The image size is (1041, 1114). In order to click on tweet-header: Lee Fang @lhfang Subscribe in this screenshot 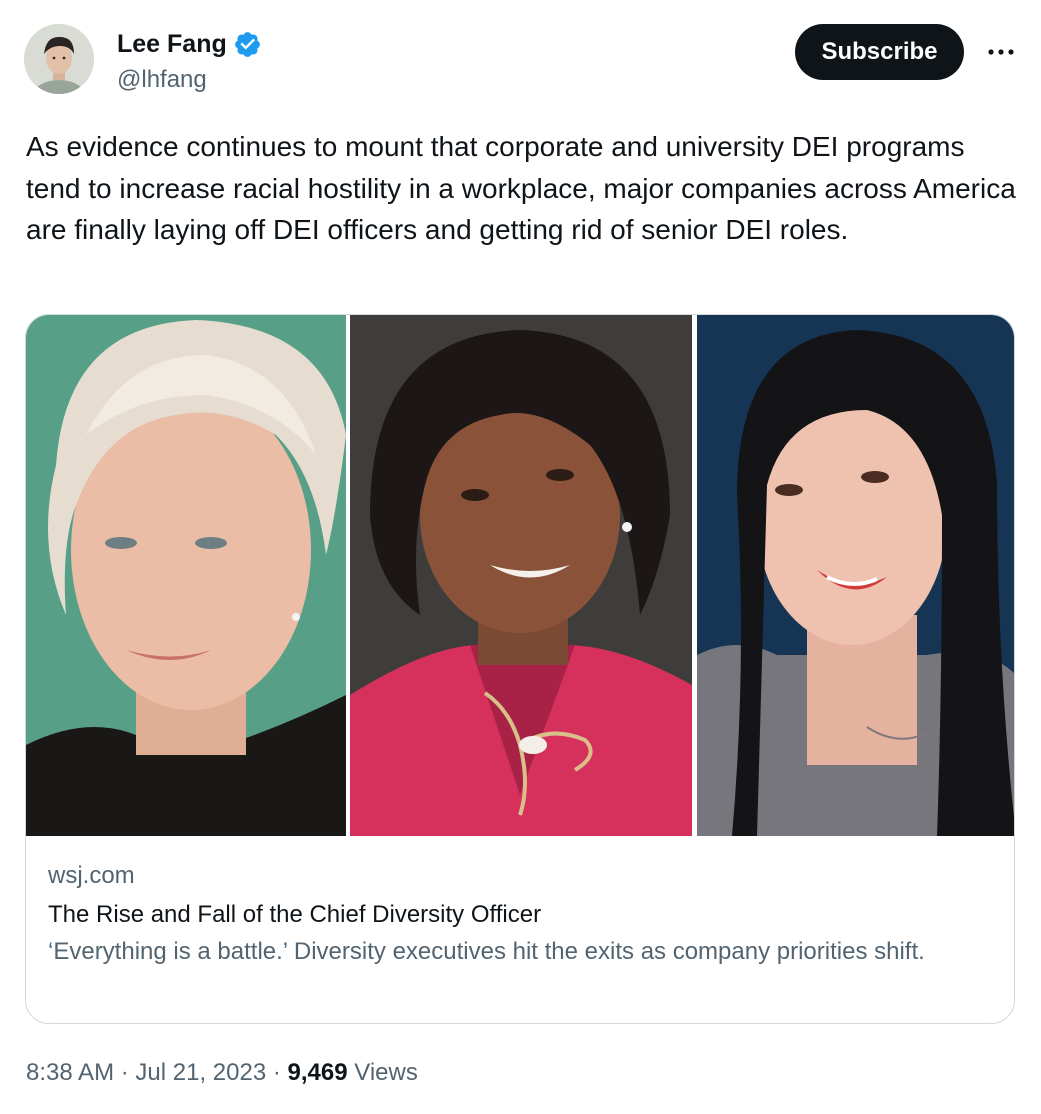, I will do `click(520, 60)`.